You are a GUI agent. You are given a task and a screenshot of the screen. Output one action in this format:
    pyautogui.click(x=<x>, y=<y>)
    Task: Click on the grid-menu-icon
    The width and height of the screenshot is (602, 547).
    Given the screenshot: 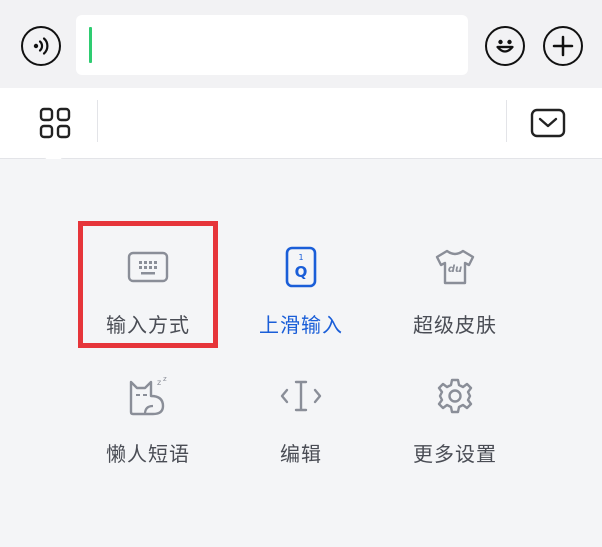 What is the action you would take?
    pyautogui.click(x=55, y=123)
    